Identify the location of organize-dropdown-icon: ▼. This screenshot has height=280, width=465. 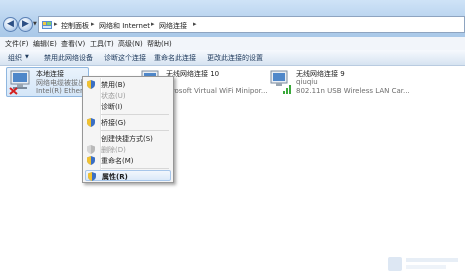
(27, 57).